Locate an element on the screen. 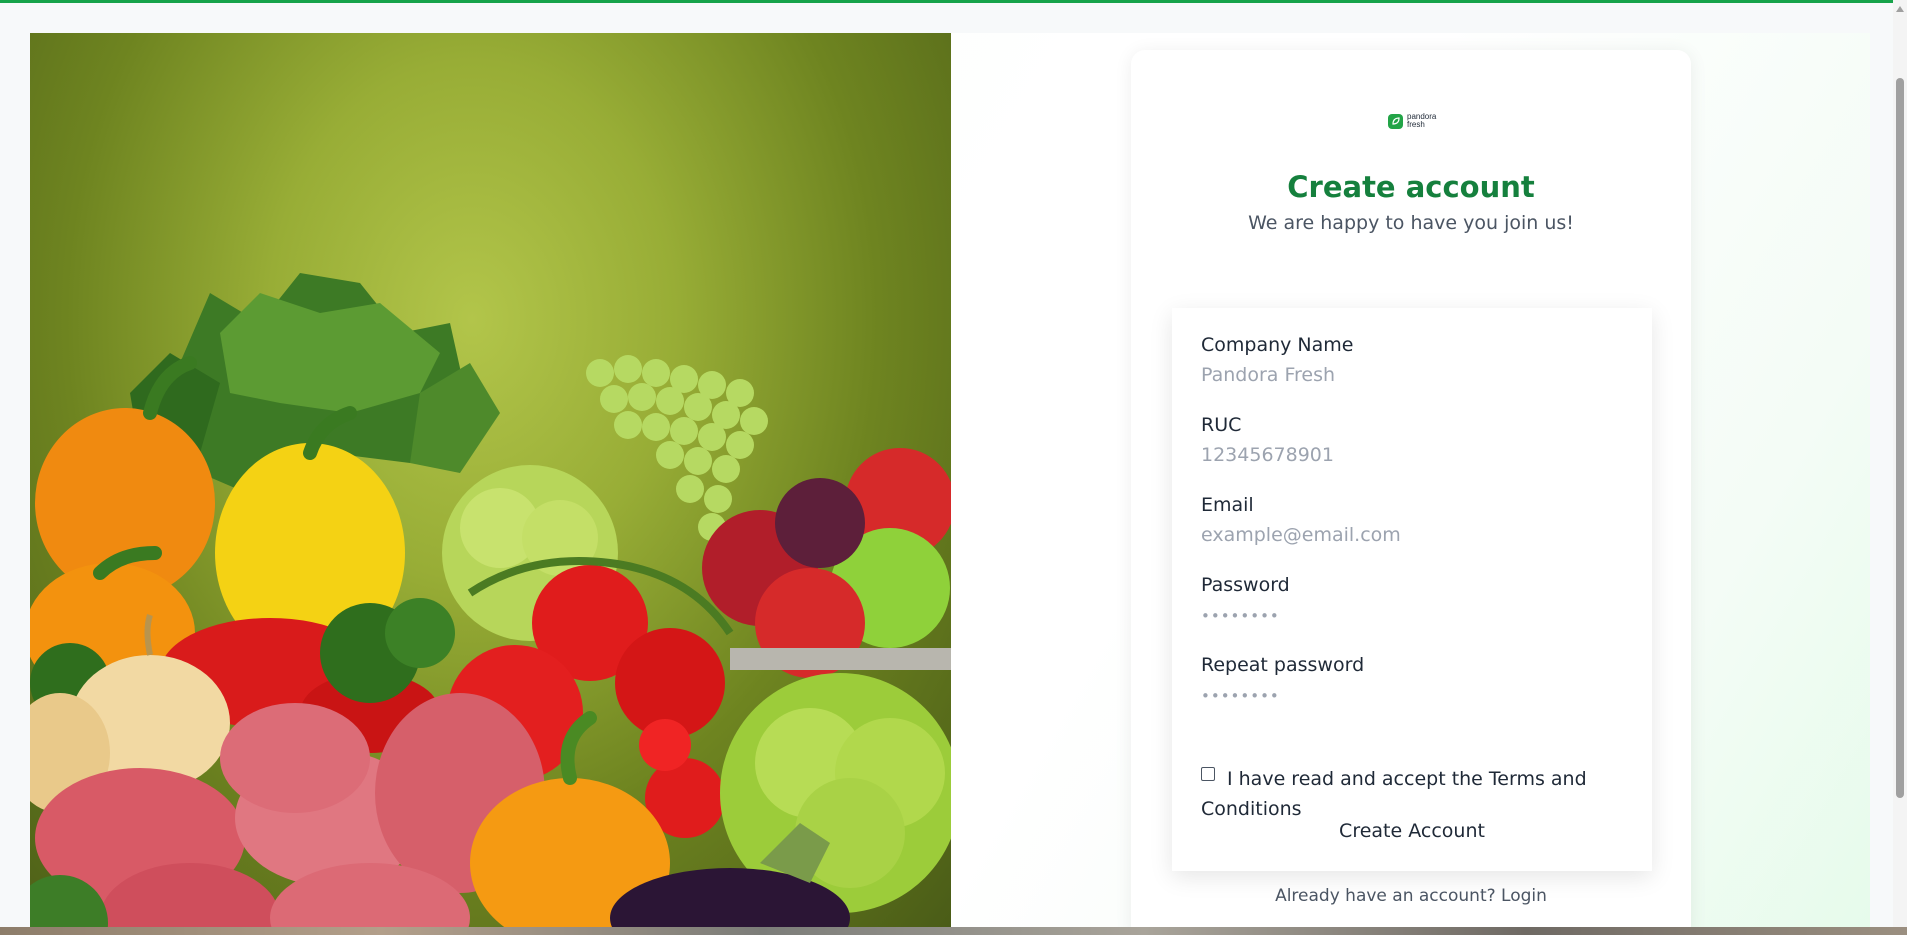 The height and width of the screenshot is (935, 1907). email-label: Email is located at coordinates (1227, 505).